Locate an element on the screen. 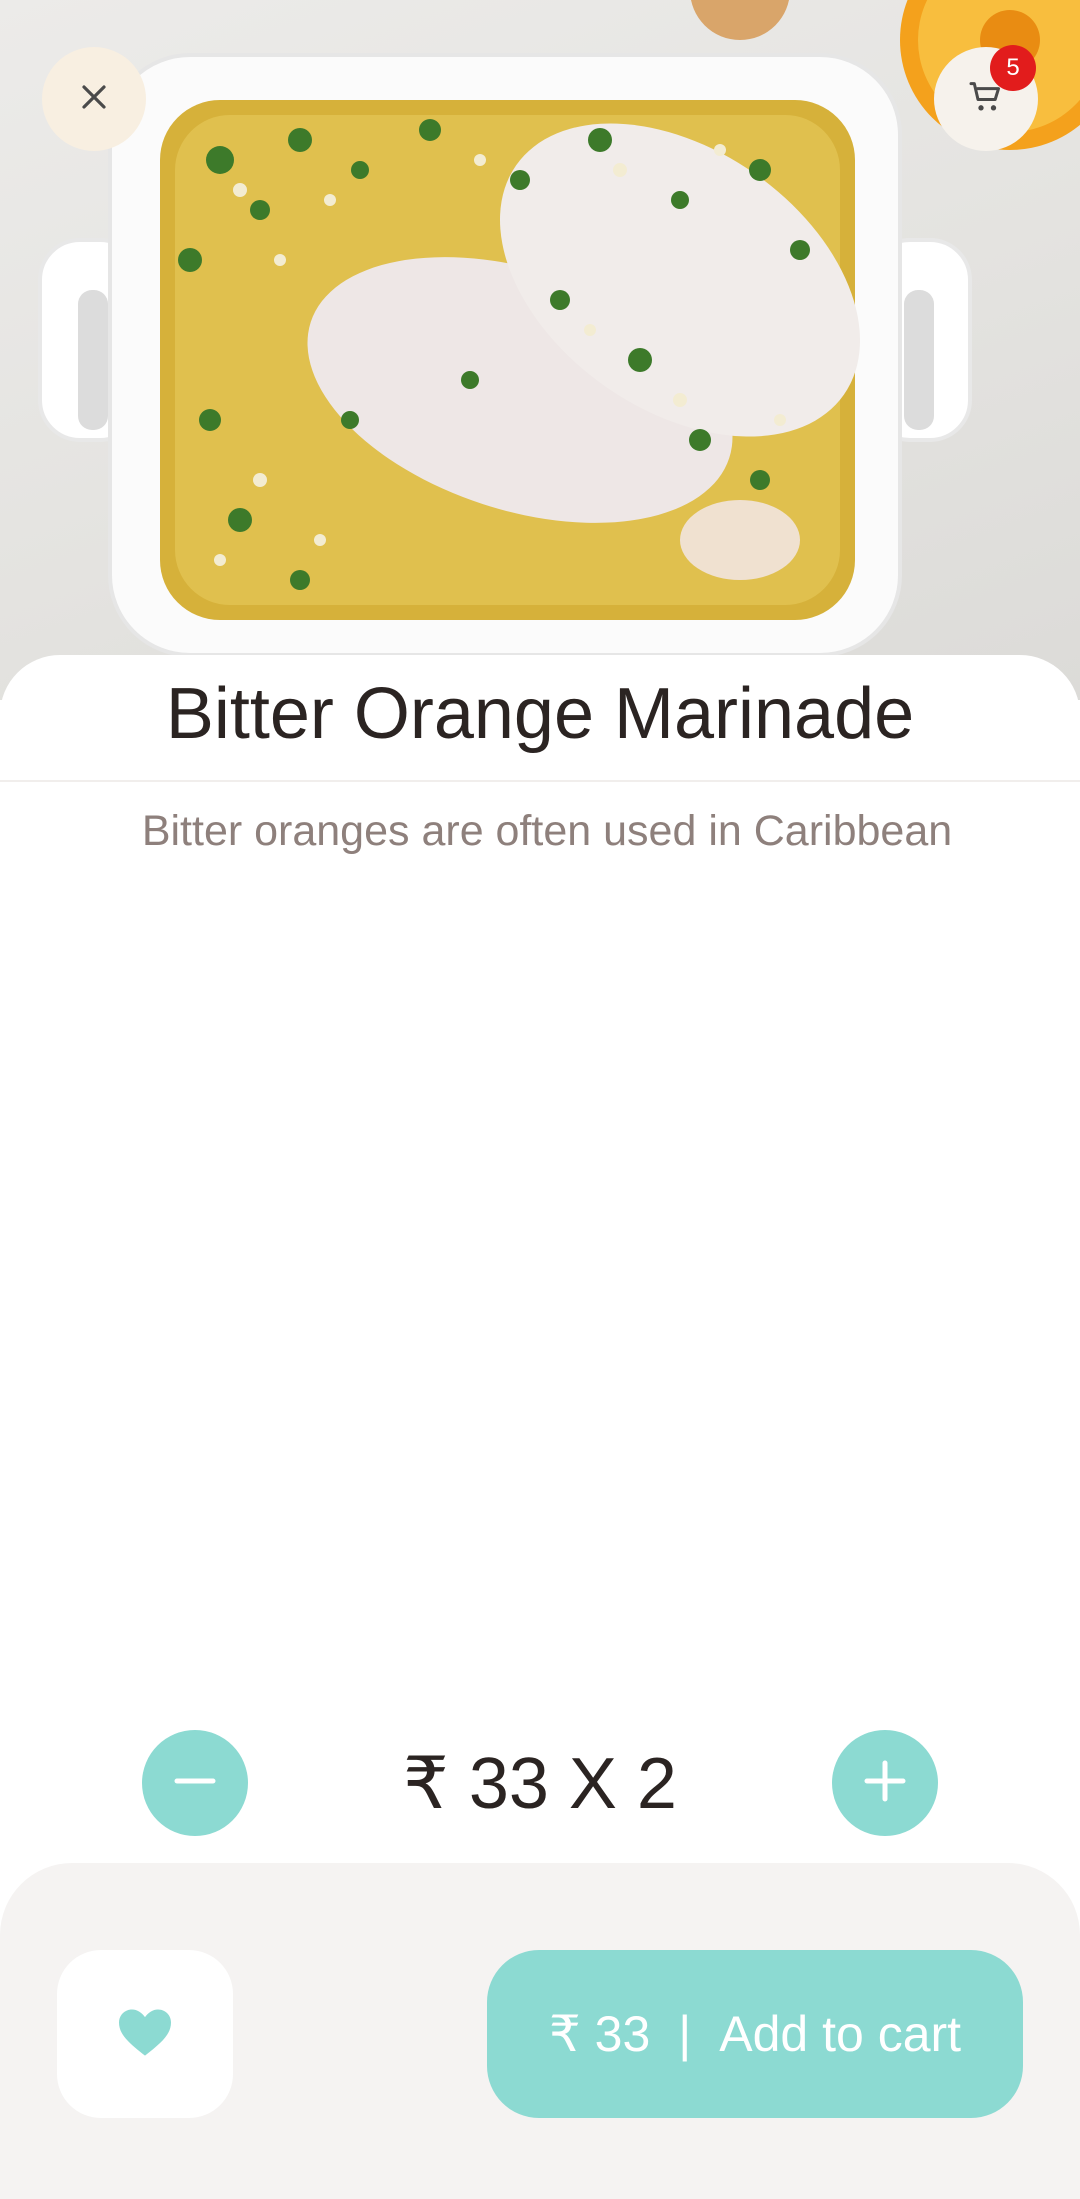  add-to-cart-label: Add to cart is located at coordinates (840, 2034).